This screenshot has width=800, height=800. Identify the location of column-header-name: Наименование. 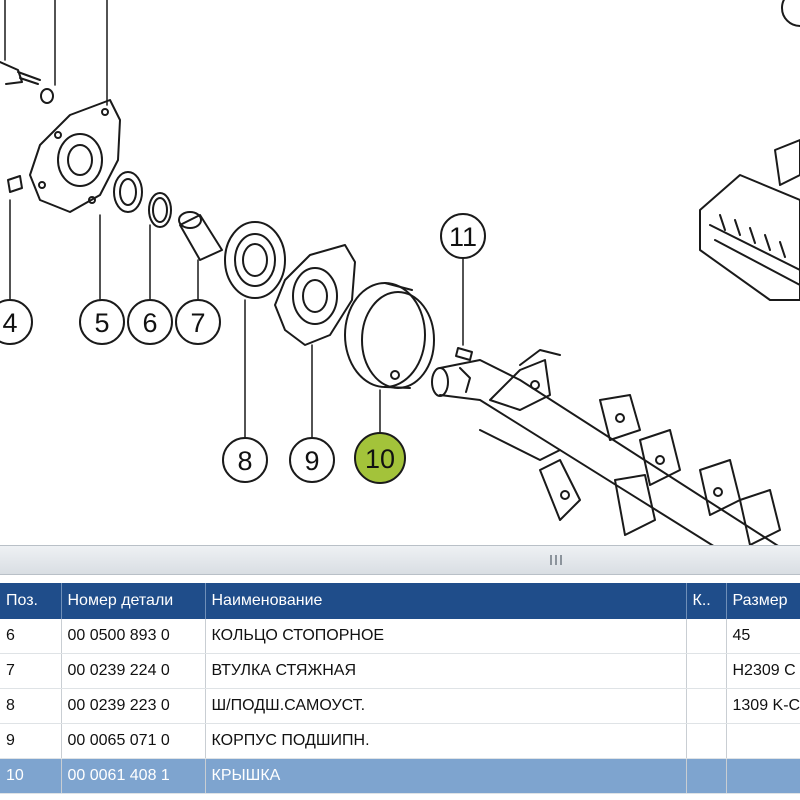
(446, 601).